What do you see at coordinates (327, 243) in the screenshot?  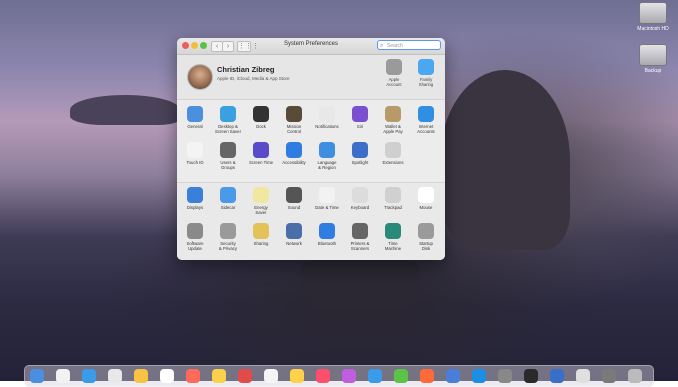 I see `pane-label: Bluetooth` at bounding box center [327, 243].